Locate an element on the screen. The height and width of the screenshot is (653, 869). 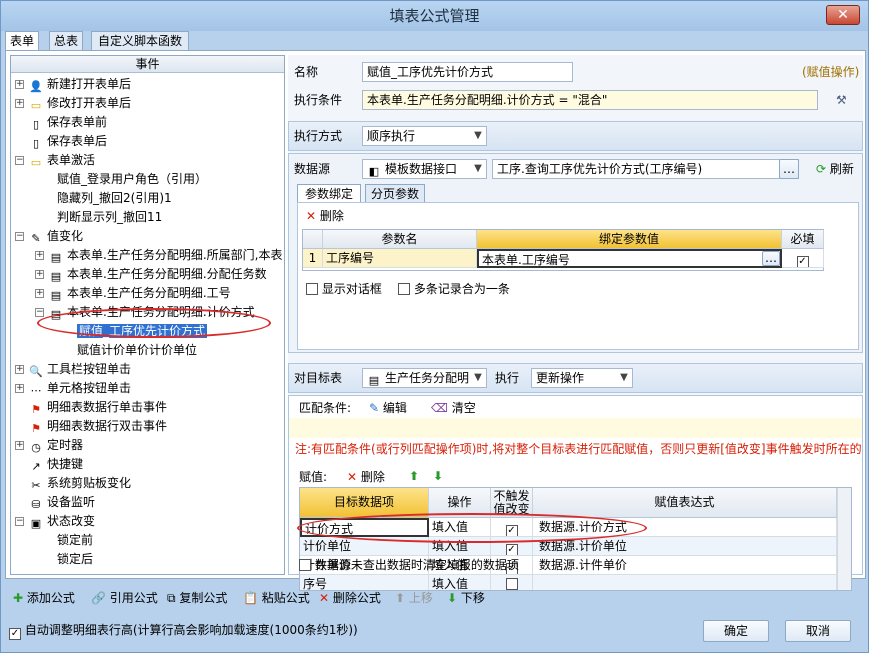
exec2-label: 执行 is located at coordinates (507, 378).